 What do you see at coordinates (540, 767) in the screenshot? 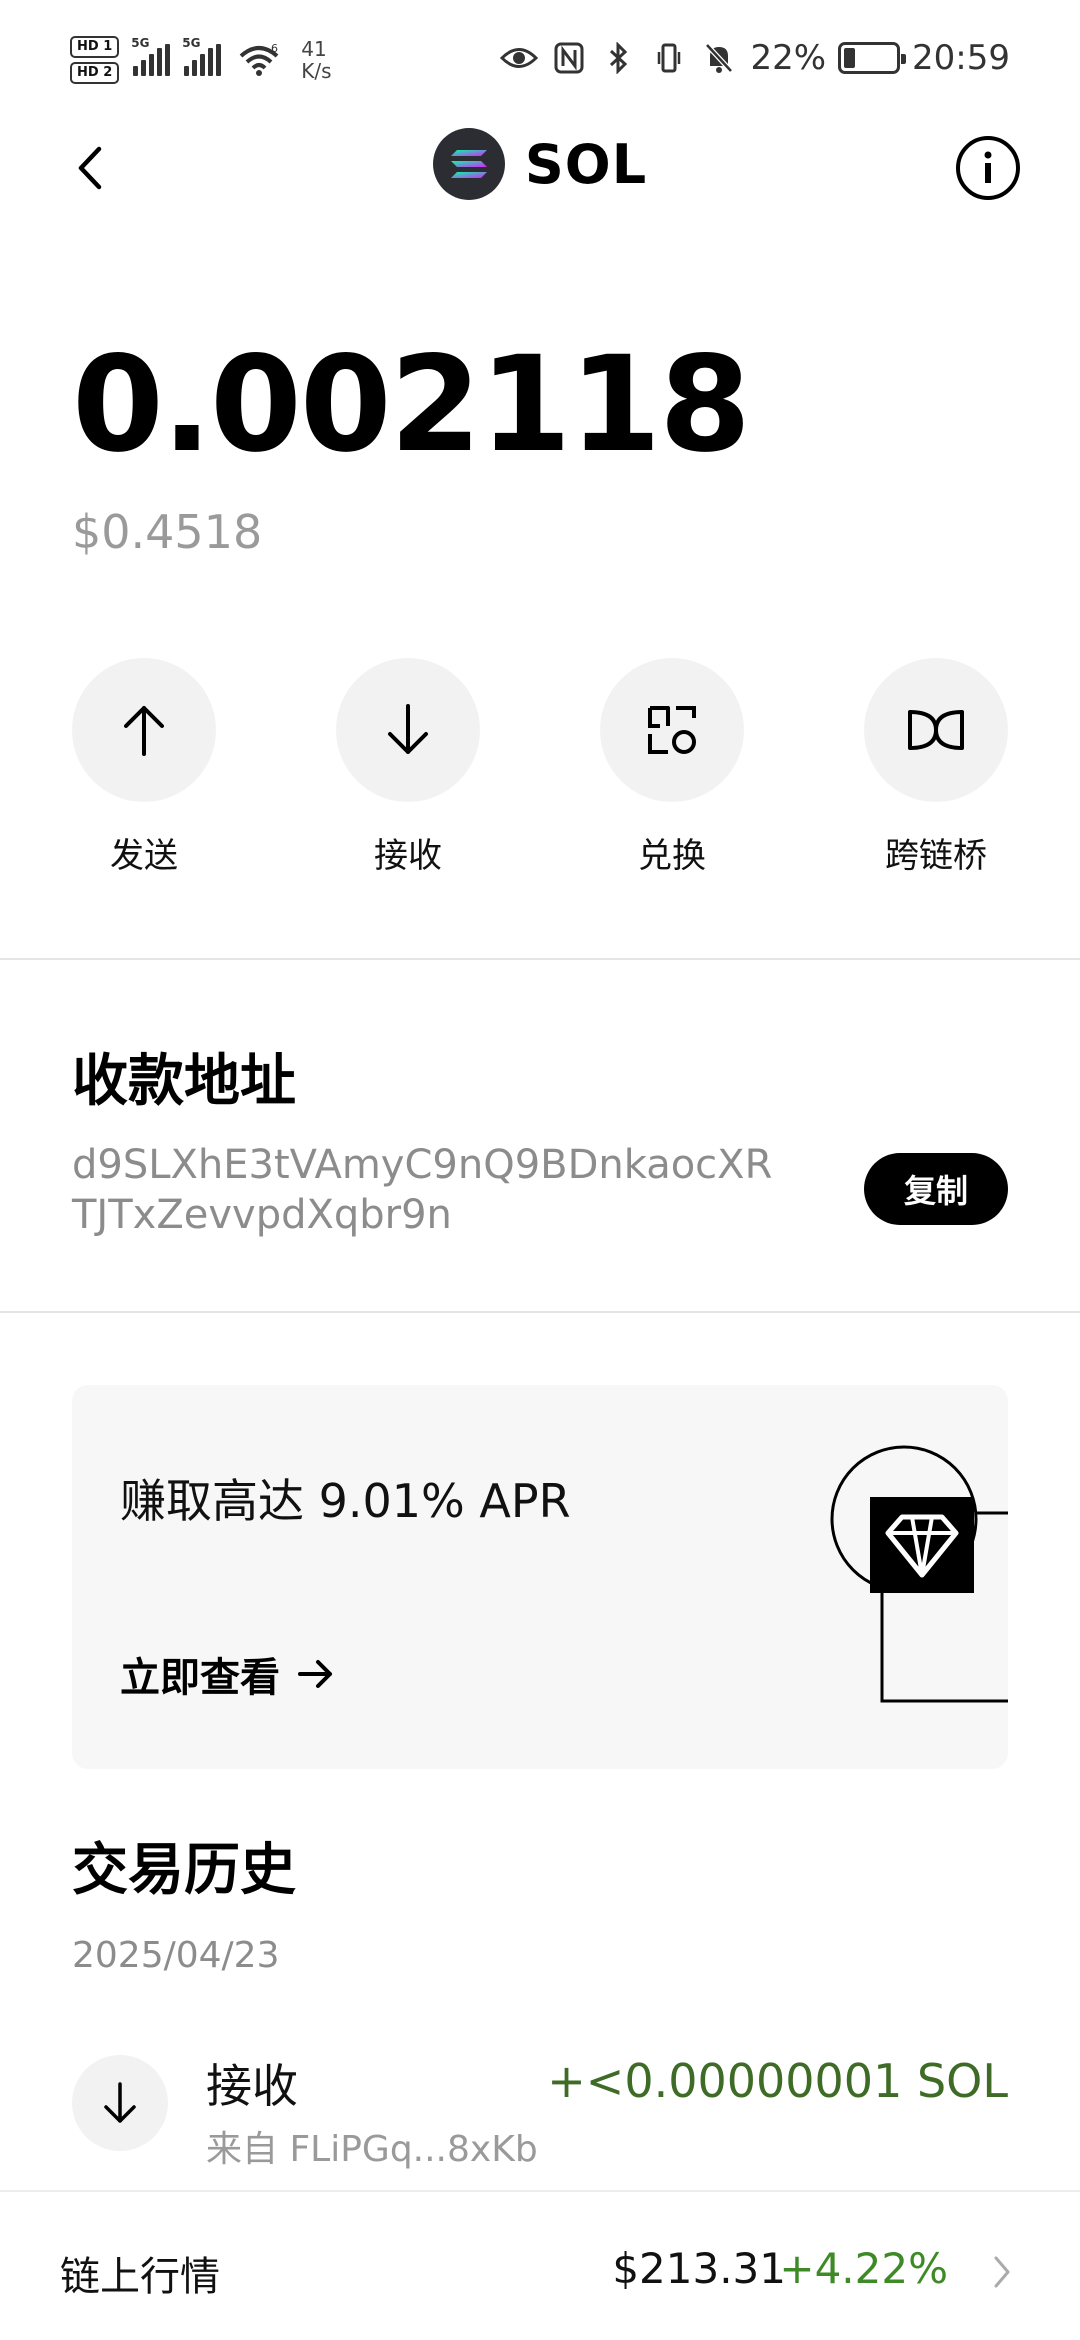
I see `action-row: 发送 接收 兑换 跨链桥` at bounding box center [540, 767].